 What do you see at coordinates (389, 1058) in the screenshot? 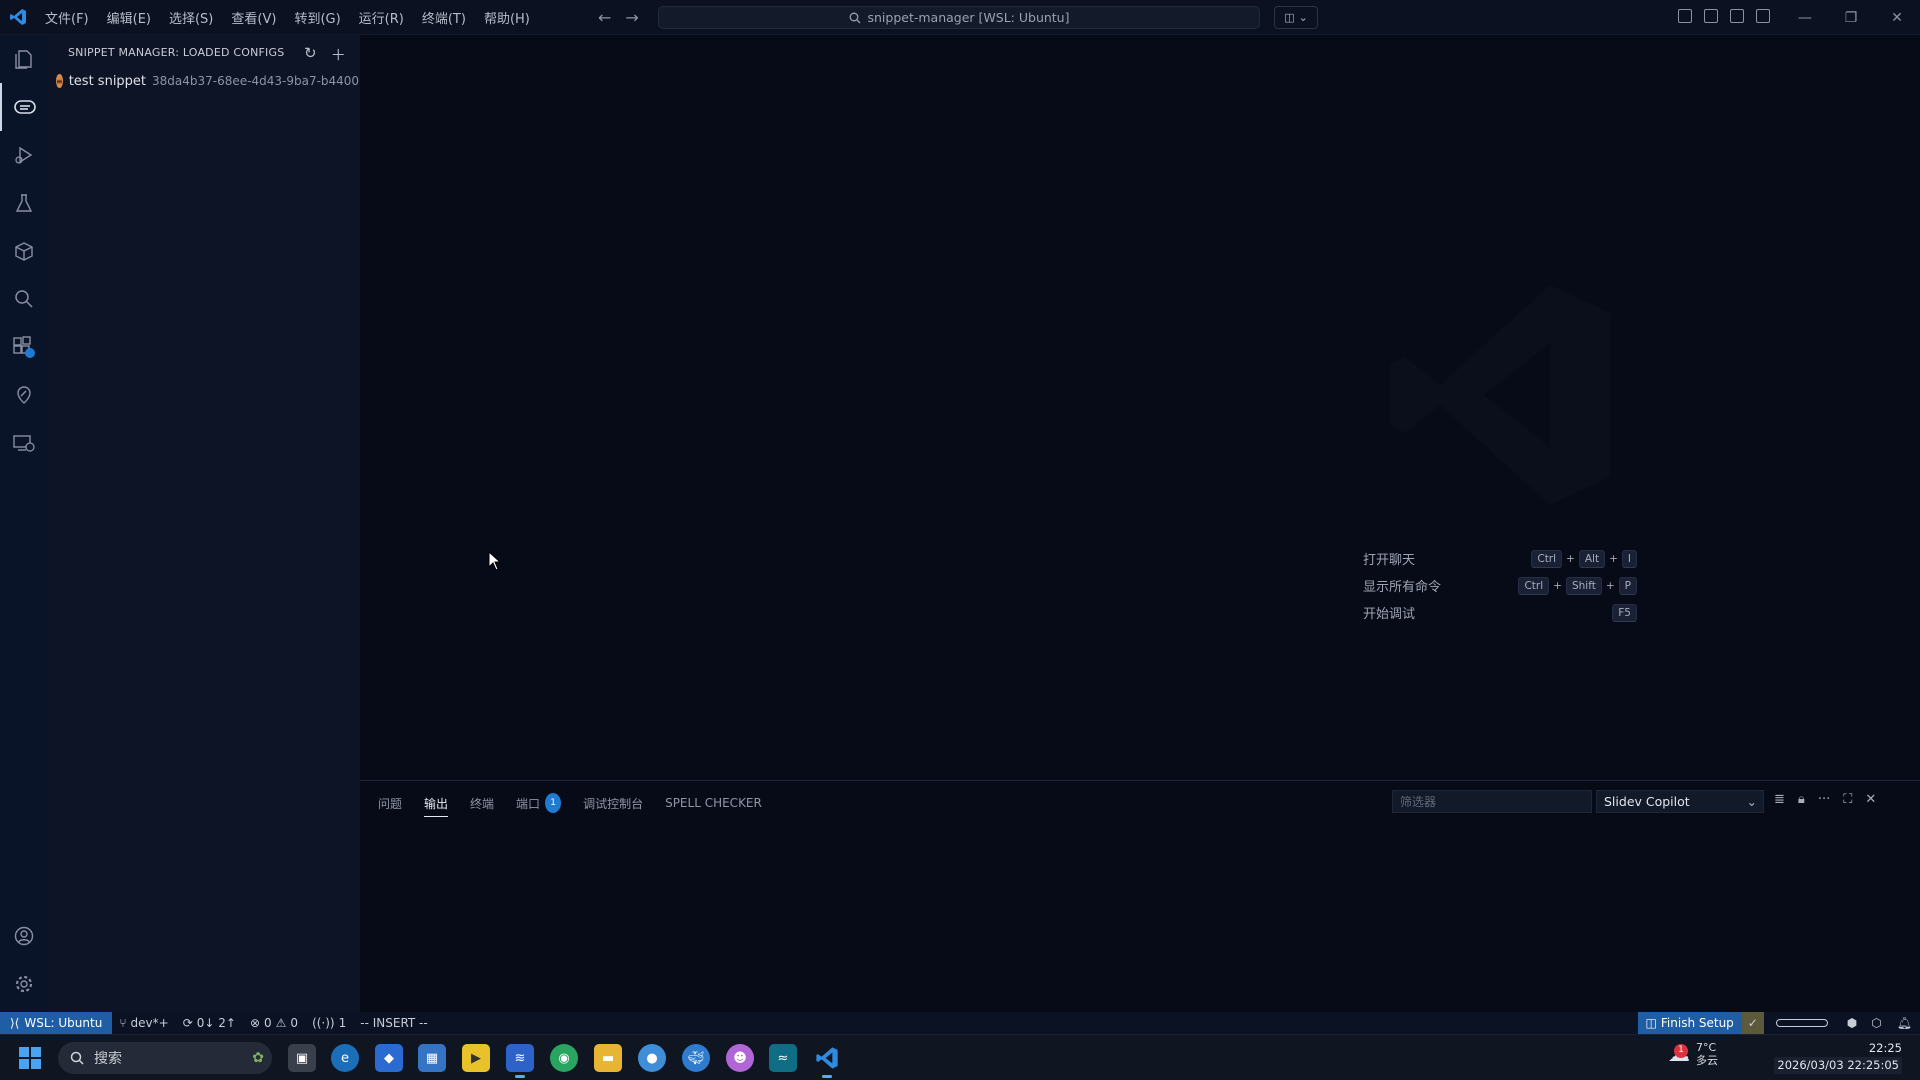
I see `app-icon: ◆` at bounding box center [389, 1058].